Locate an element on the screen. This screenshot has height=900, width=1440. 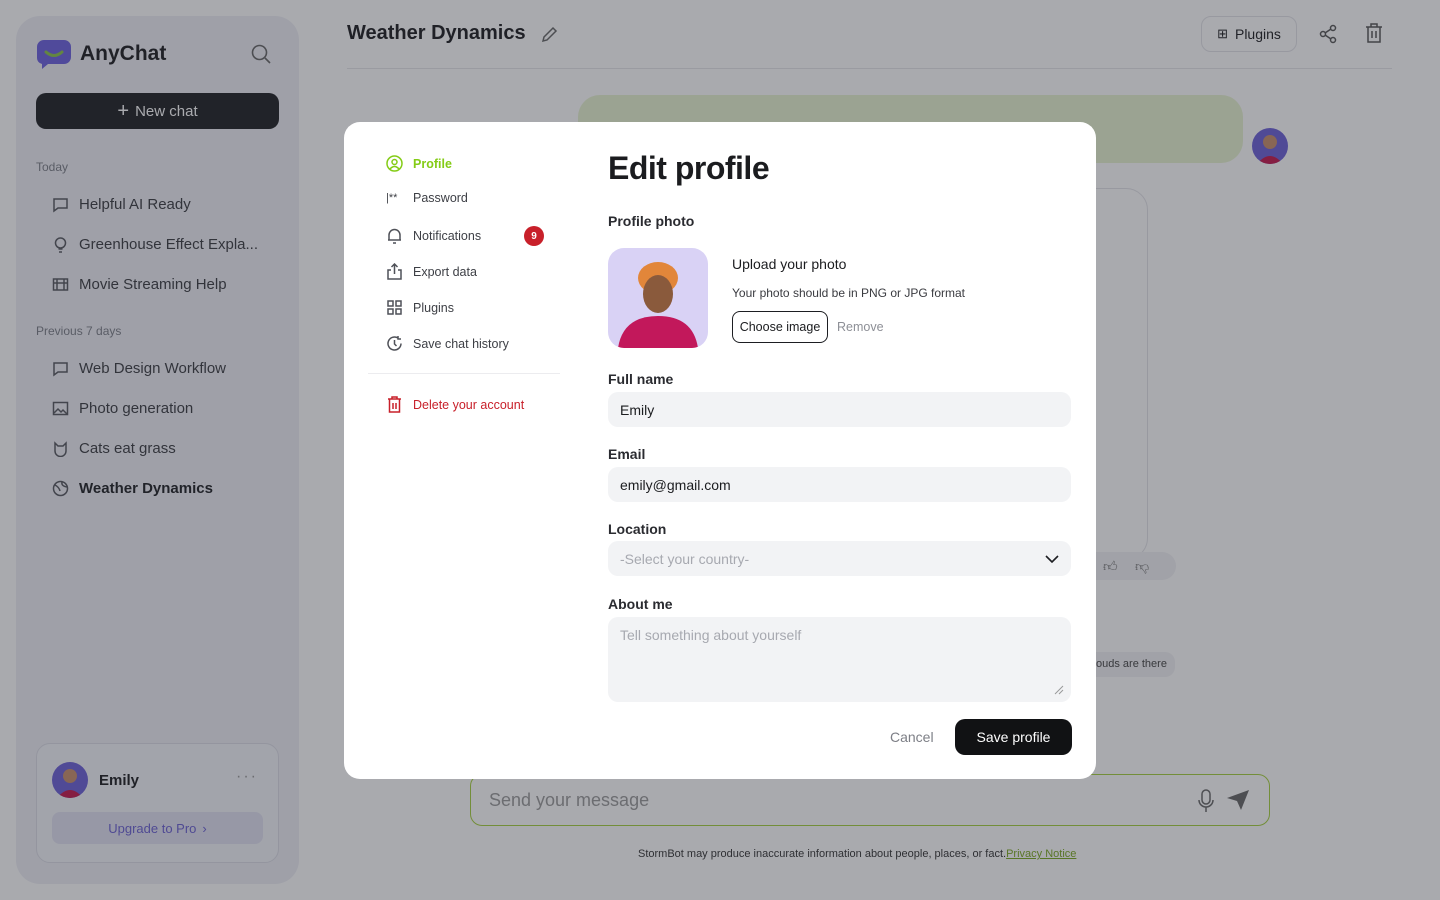
delete-label: Delete your account is located at coordinates (469, 404).